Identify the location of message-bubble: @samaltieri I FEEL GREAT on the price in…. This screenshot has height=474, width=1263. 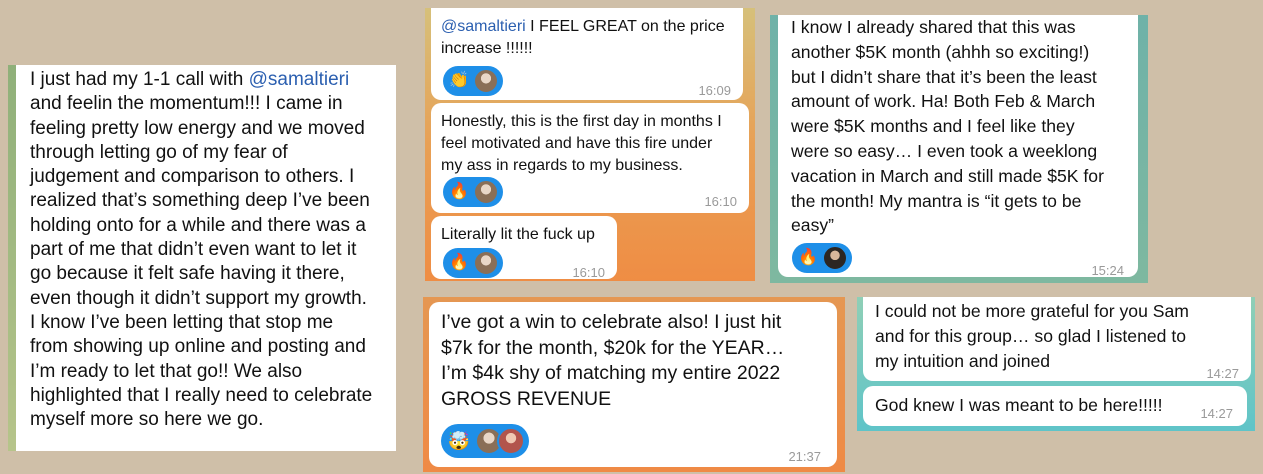
(587, 54).